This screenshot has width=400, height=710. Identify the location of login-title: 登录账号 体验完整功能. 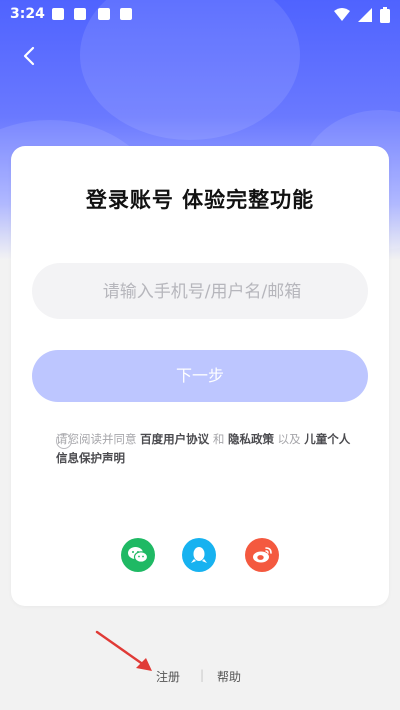
(200, 200).